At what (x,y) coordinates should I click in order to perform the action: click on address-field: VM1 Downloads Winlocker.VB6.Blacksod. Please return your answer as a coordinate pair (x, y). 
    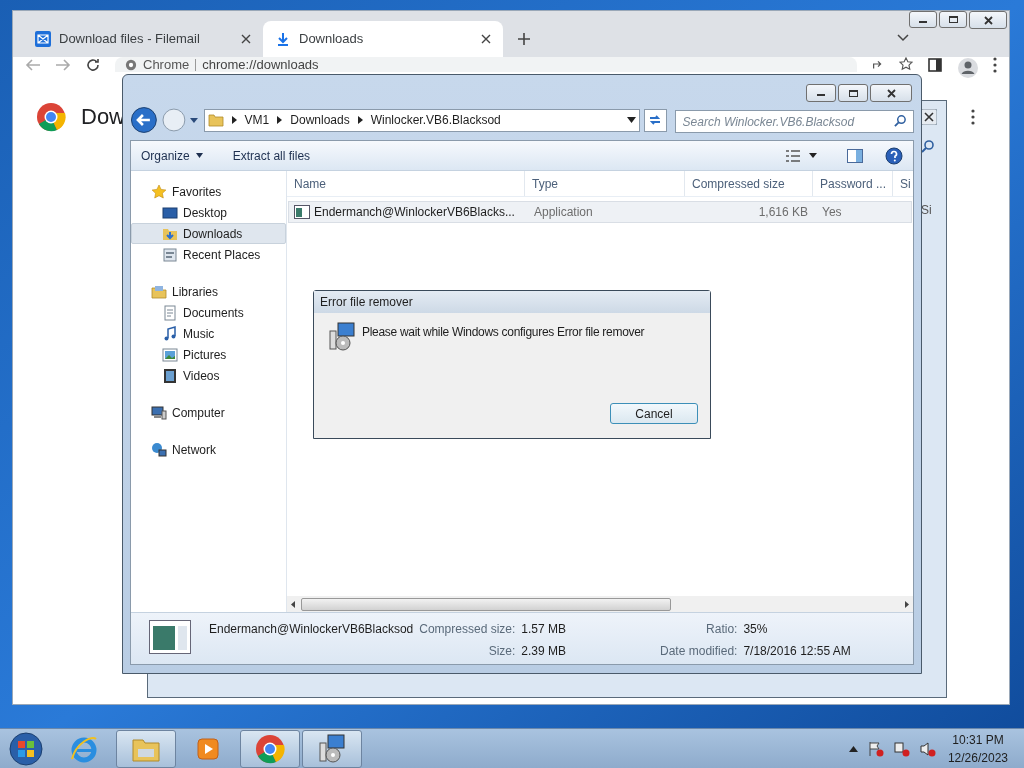
    Looking at the image, I should click on (421, 120).